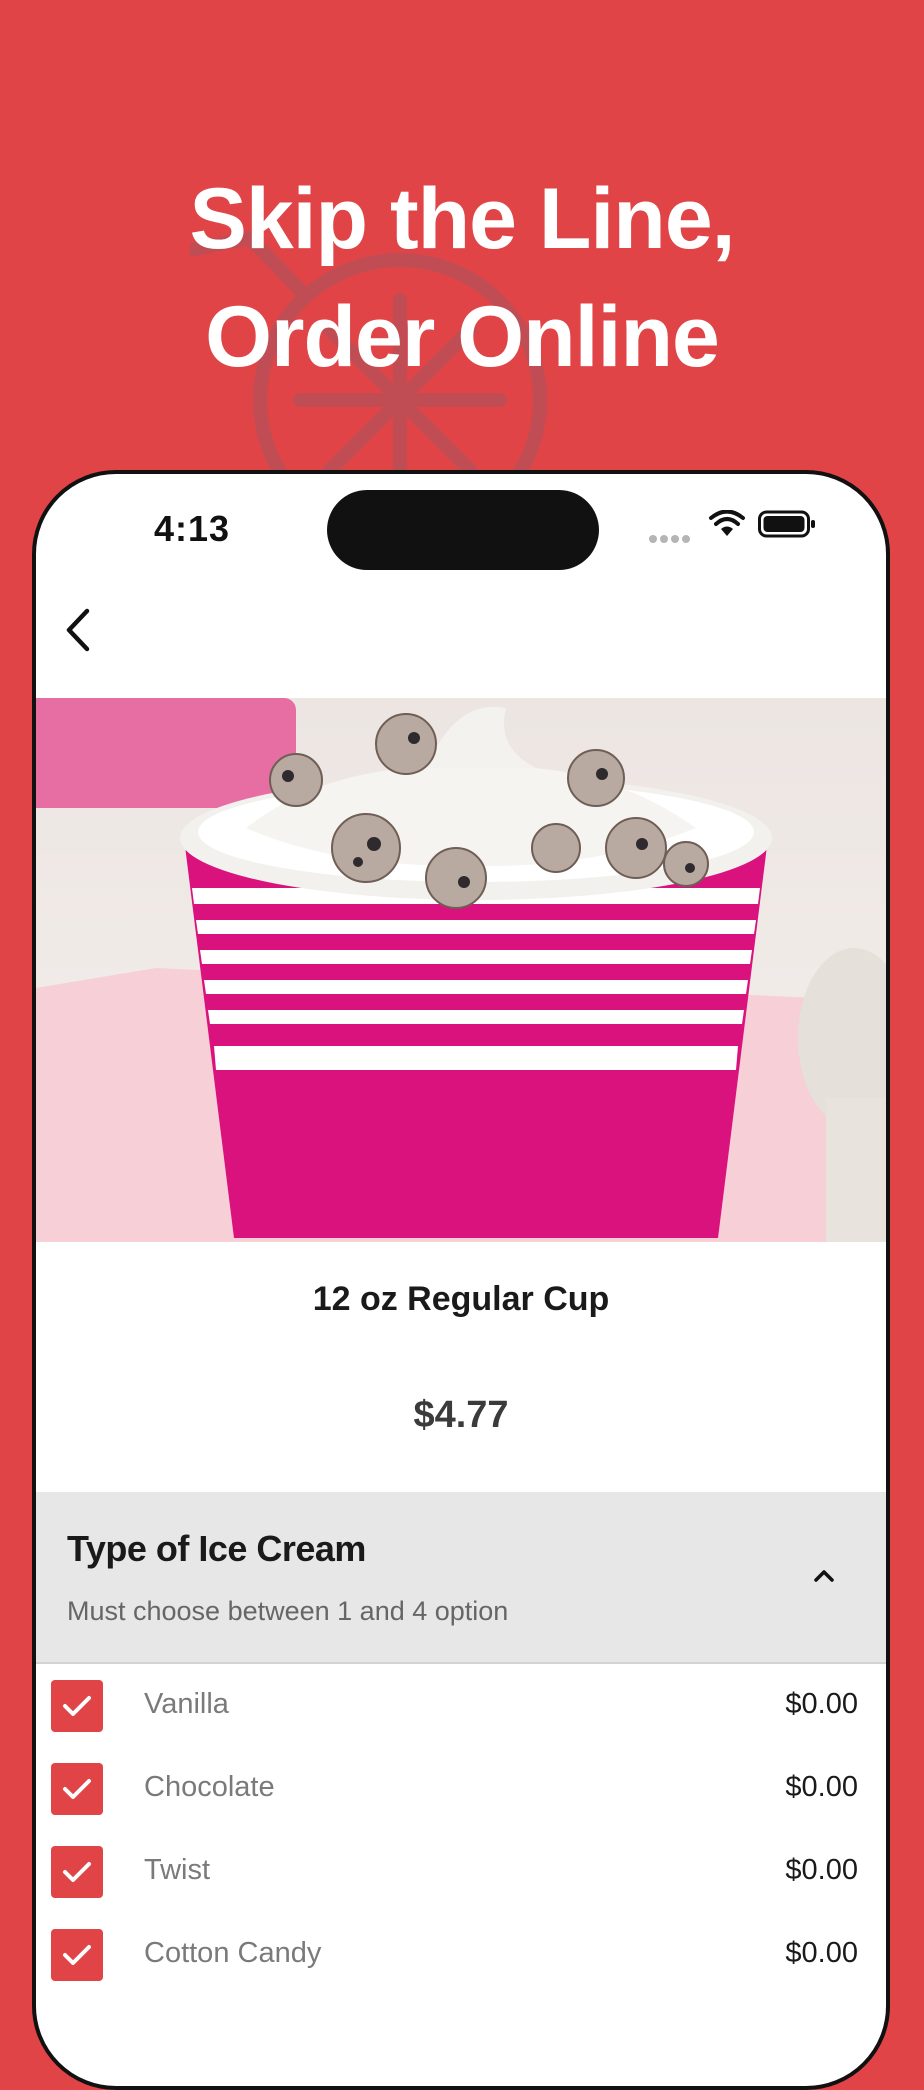  Describe the element at coordinates (727, 523) in the screenshot. I see `wifi-icon` at that location.